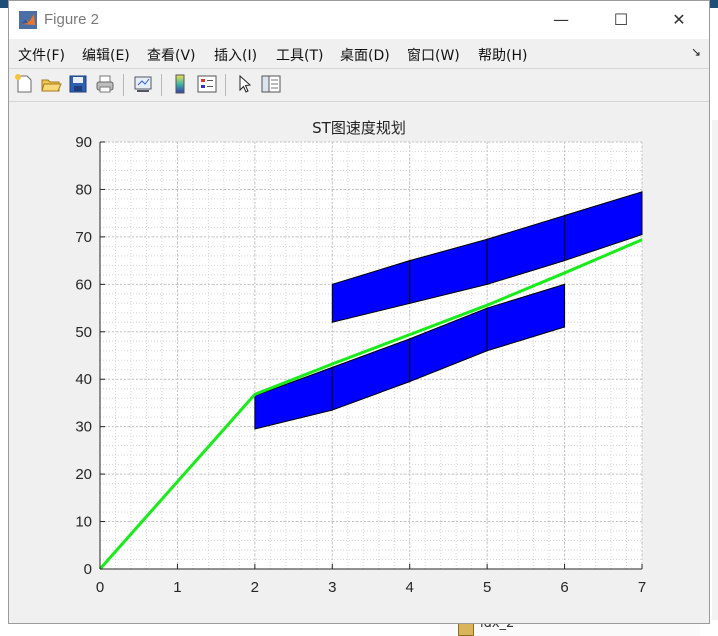 Image resolution: width=718 pixels, height=636 pixels. Describe the element at coordinates (83, 237) in the screenshot. I see `y-tick-label: 70` at that location.